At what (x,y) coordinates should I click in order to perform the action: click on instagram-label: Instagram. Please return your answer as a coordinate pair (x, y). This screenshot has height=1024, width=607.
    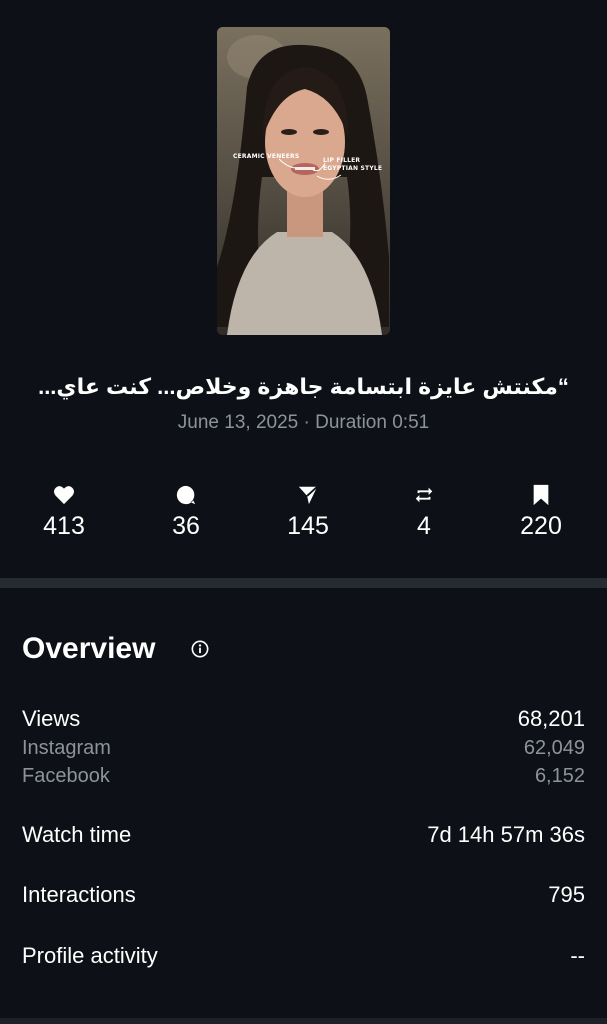
    Looking at the image, I should click on (66, 748).